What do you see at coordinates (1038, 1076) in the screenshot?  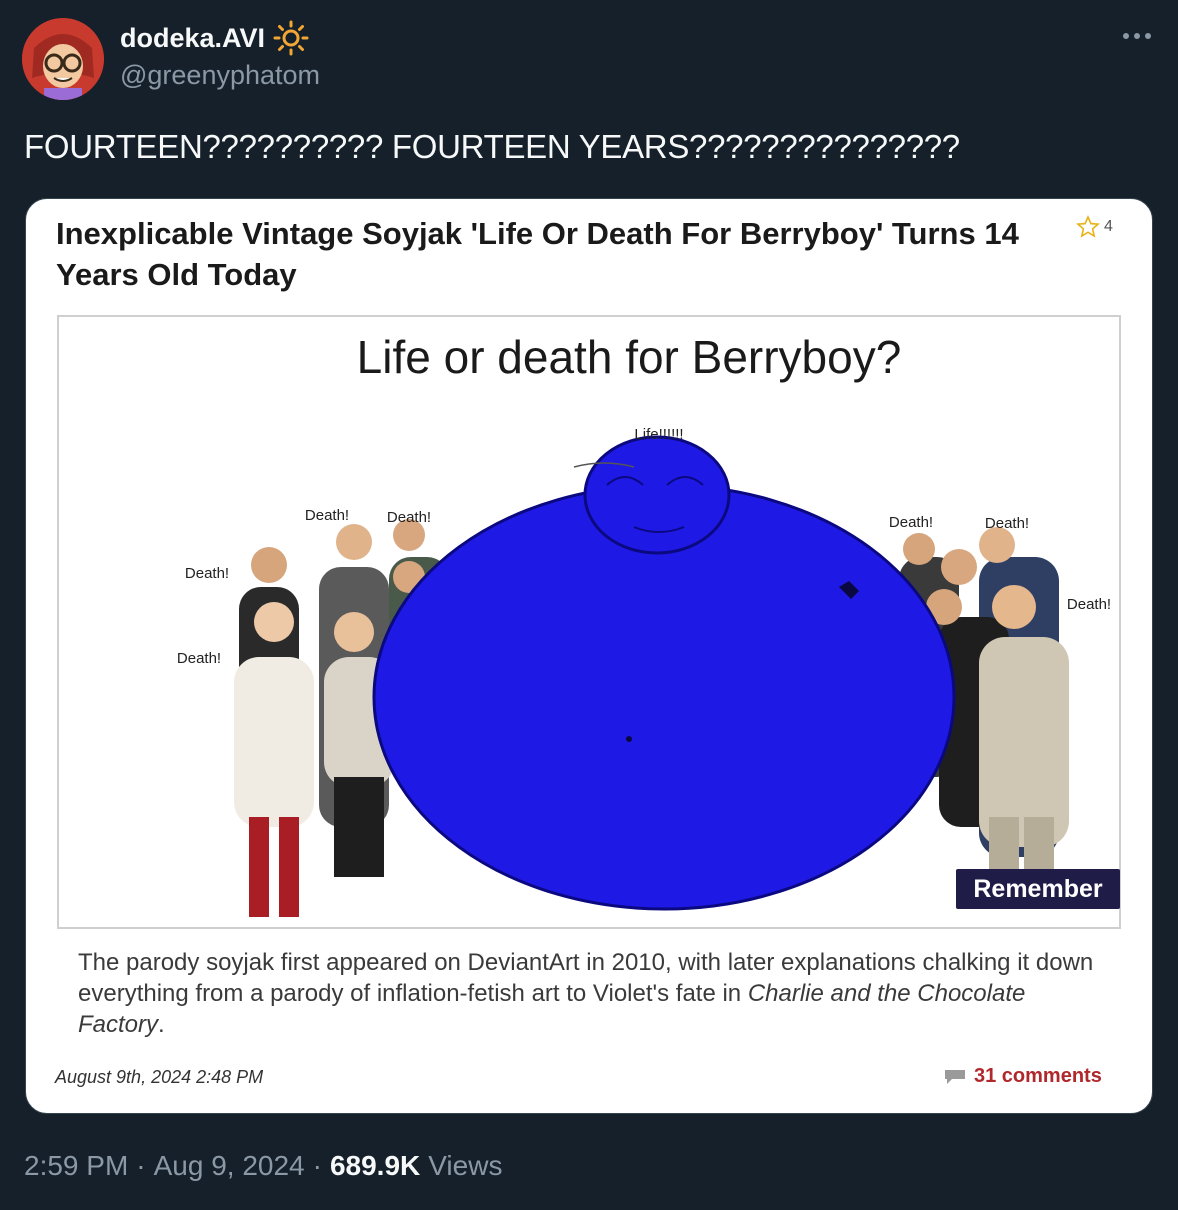 I see `comments-count: 31 comments` at bounding box center [1038, 1076].